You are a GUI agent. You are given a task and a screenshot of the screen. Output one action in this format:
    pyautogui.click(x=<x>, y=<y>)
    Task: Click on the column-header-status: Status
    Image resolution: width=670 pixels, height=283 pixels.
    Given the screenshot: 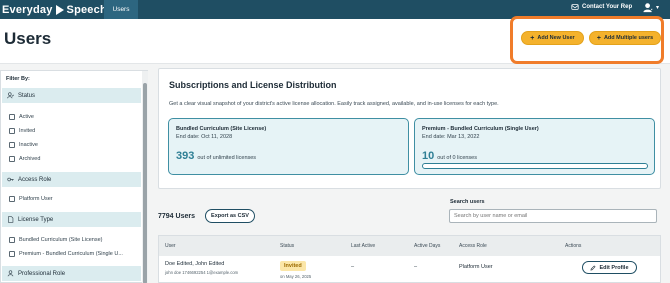 What is the action you would take?
    pyautogui.click(x=287, y=246)
    